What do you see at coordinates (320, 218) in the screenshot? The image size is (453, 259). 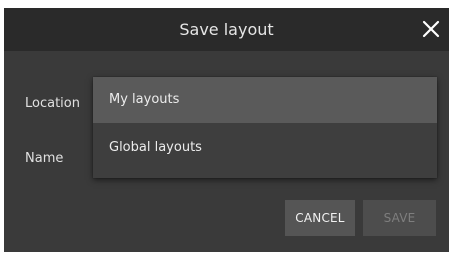 I see `cancel-button: CANCEL` at bounding box center [320, 218].